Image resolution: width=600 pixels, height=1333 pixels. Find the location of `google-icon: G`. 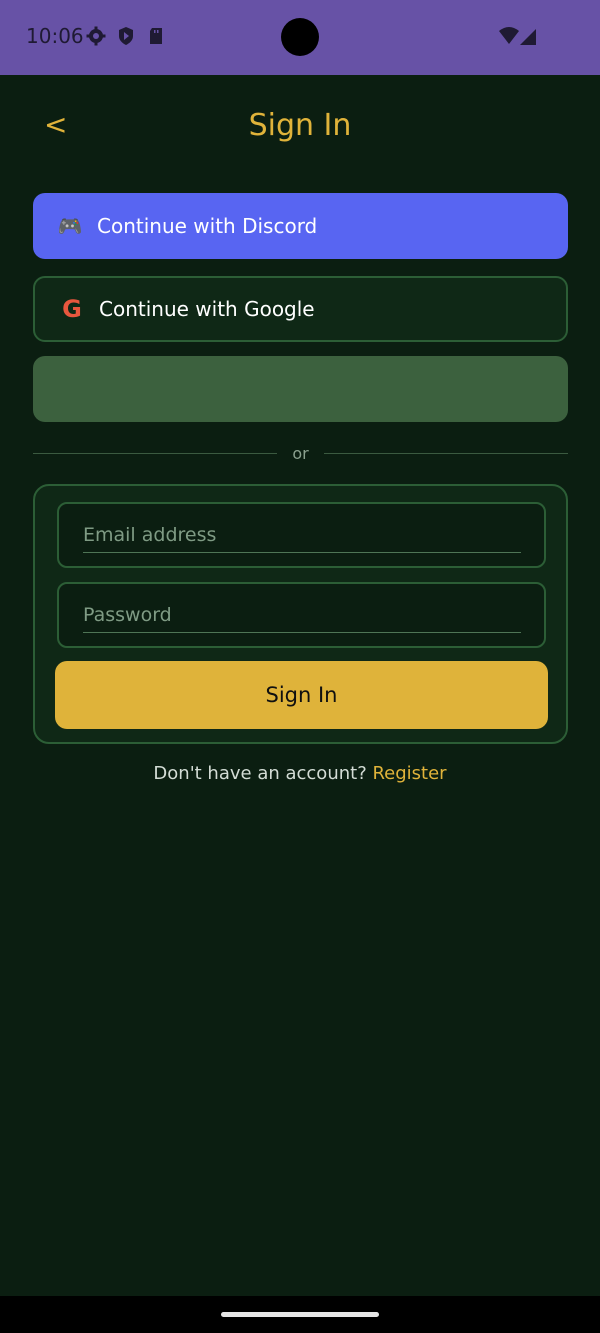

google-icon: G is located at coordinates (72, 309).